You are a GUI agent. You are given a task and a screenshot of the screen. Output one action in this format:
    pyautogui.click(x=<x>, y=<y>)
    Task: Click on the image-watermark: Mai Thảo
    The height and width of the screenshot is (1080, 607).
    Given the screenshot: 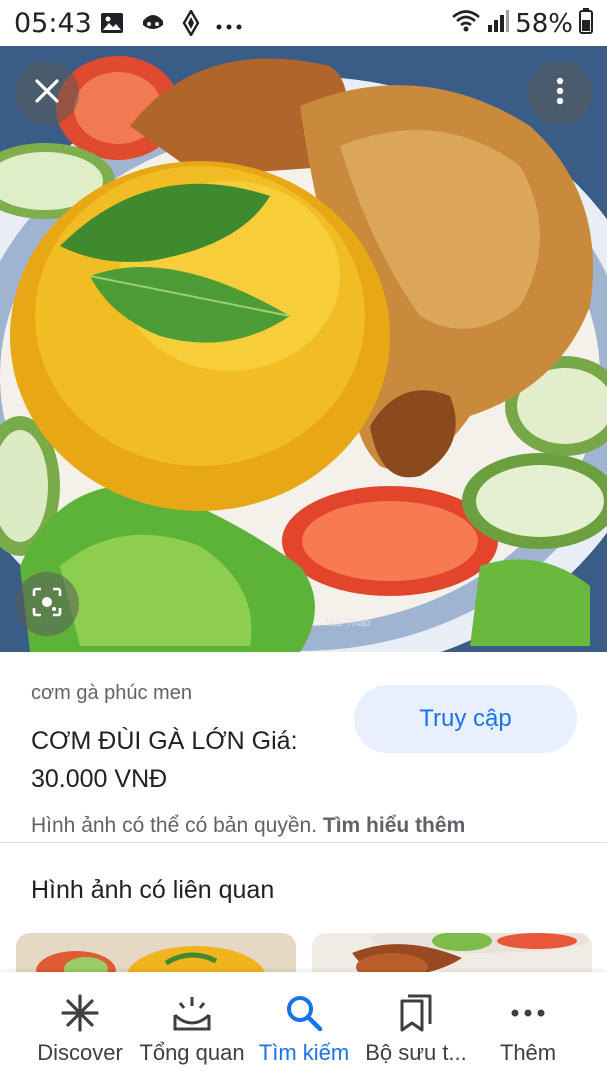 What is the action you would take?
    pyautogui.click(x=348, y=623)
    